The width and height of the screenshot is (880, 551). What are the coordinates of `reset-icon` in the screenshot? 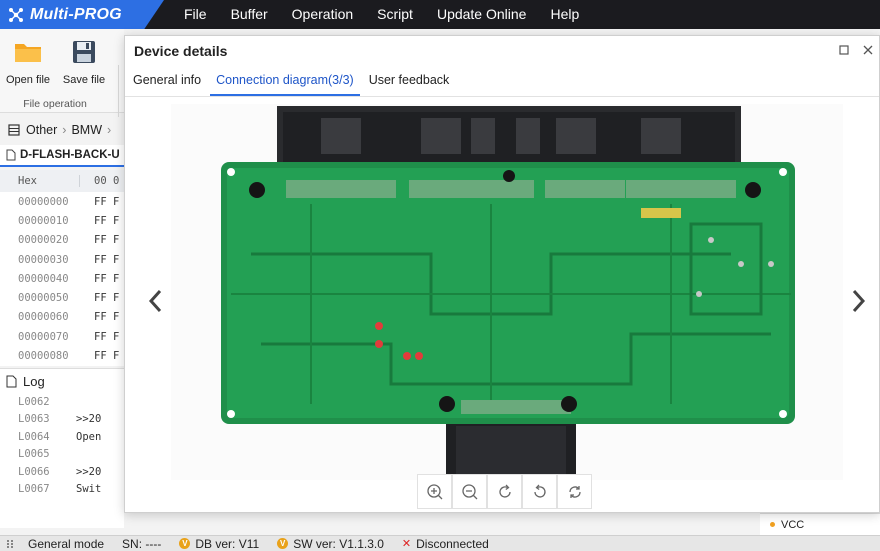 It's located at (574, 491).